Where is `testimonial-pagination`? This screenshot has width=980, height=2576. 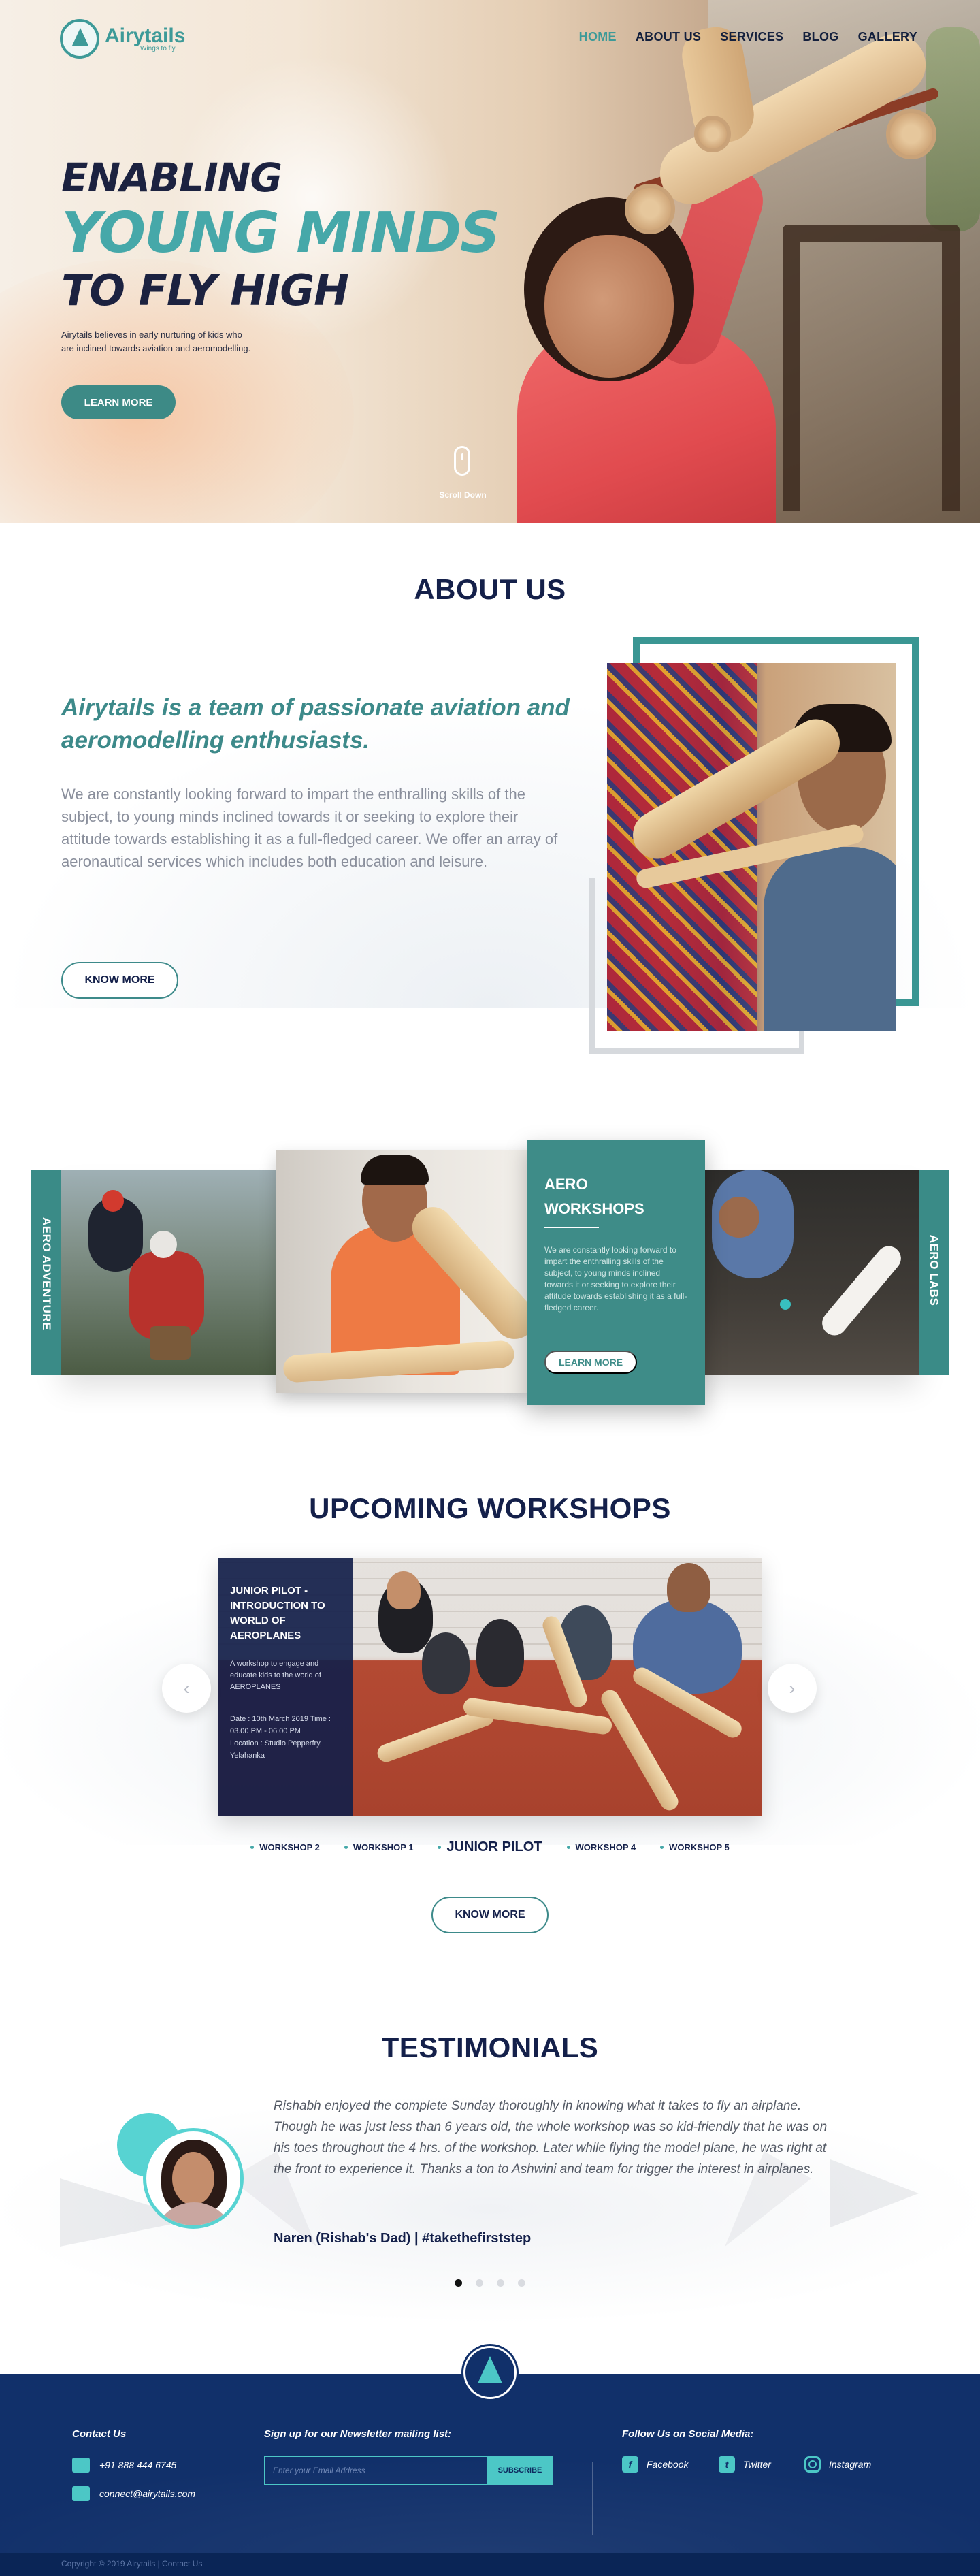
testimonial-pagination is located at coordinates (490, 2283).